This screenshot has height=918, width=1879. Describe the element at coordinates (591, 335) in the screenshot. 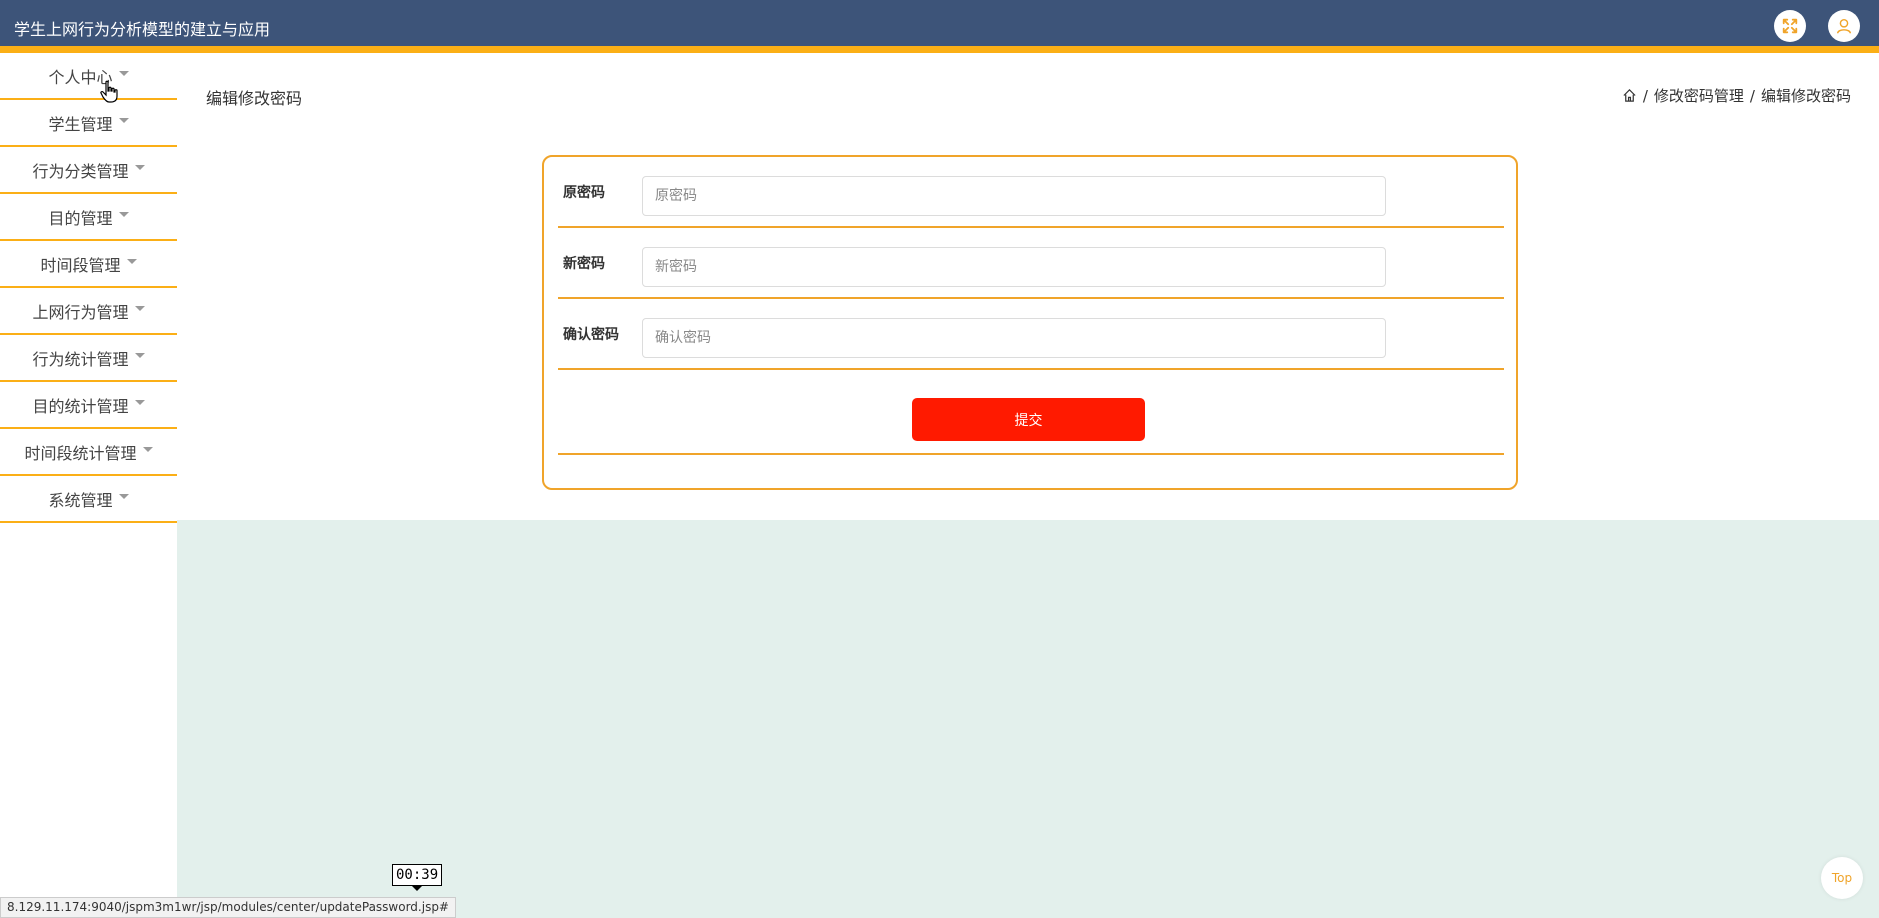

I see `confirm-password-label: 确认密码` at that location.